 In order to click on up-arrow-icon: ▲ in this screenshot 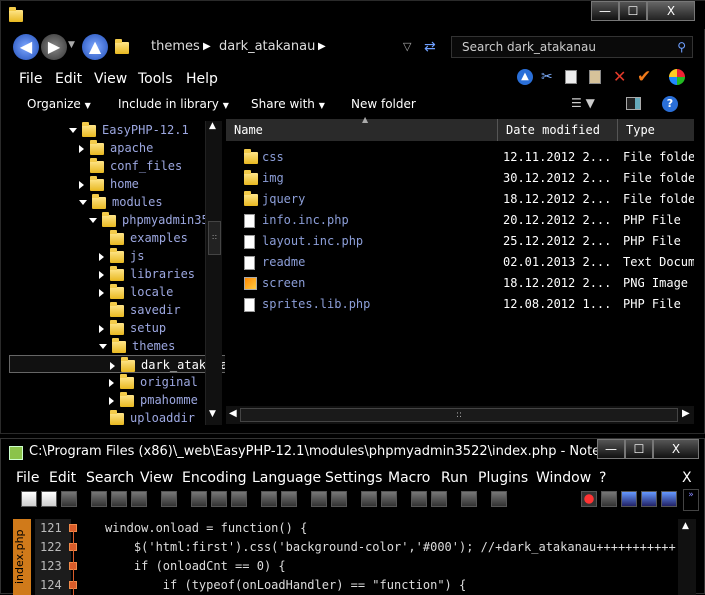, I will do `click(525, 77)`.